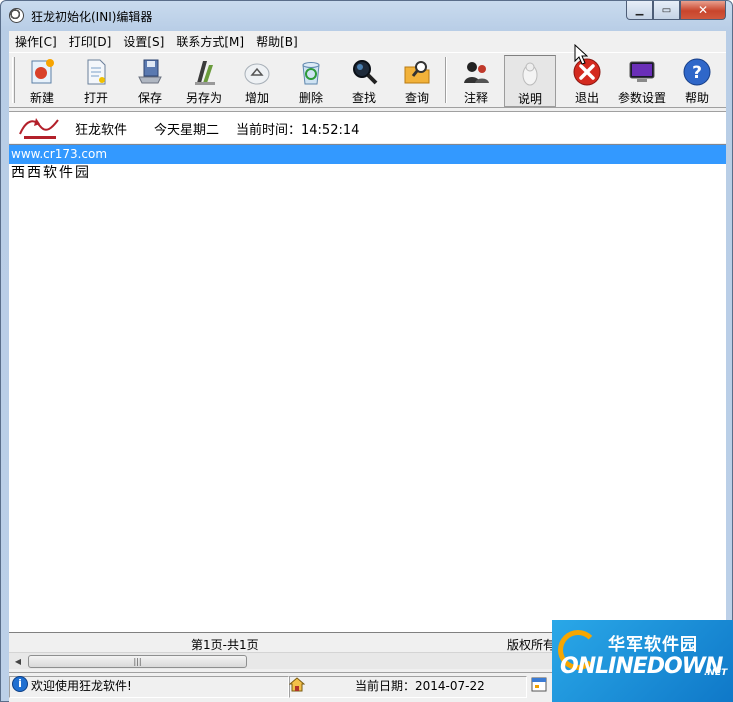 The width and height of the screenshot is (733, 702). I want to click on window-controls: ▁ ▭ ✕, so click(676, 11).